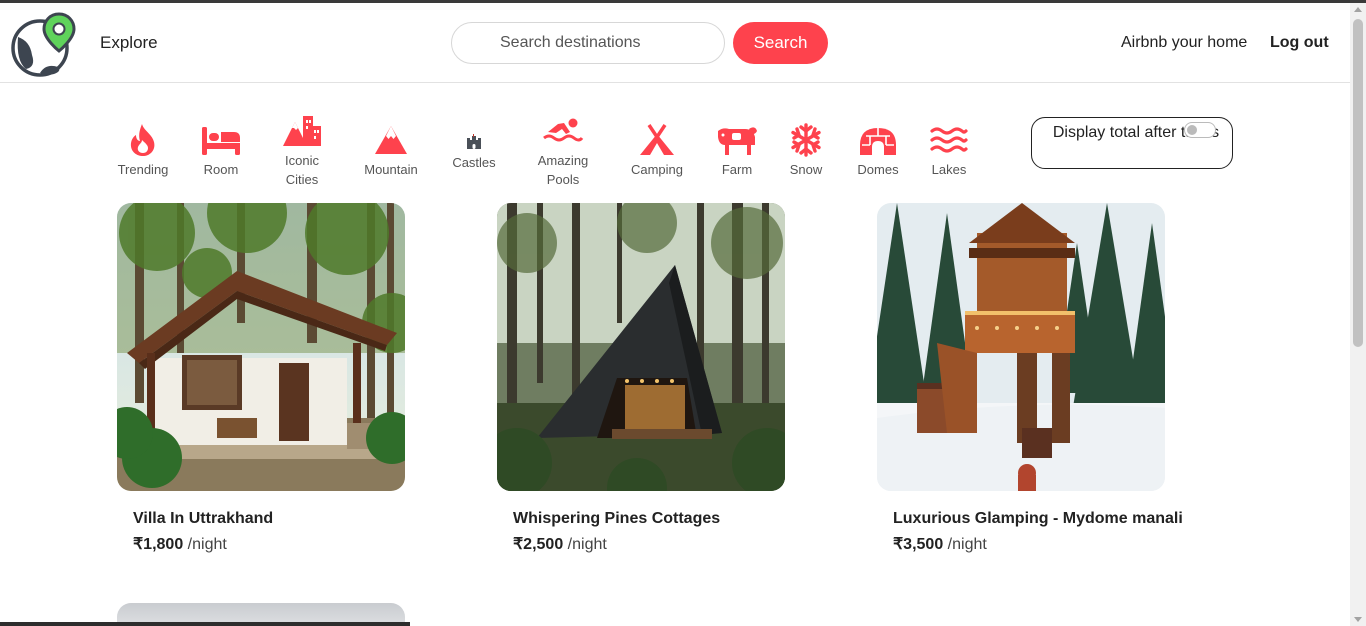 This screenshot has height=626, width=1366. What do you see at coordinates (1358, 619) in the screenshot?
I see `scroll-down-arrow-icon` at bounding box center [1358, 619].